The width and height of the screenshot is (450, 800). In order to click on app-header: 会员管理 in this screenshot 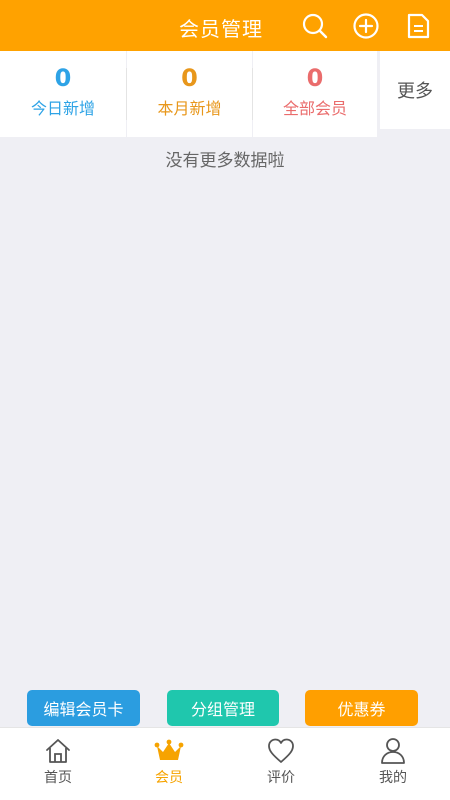, I will do `click(225, 25)`.